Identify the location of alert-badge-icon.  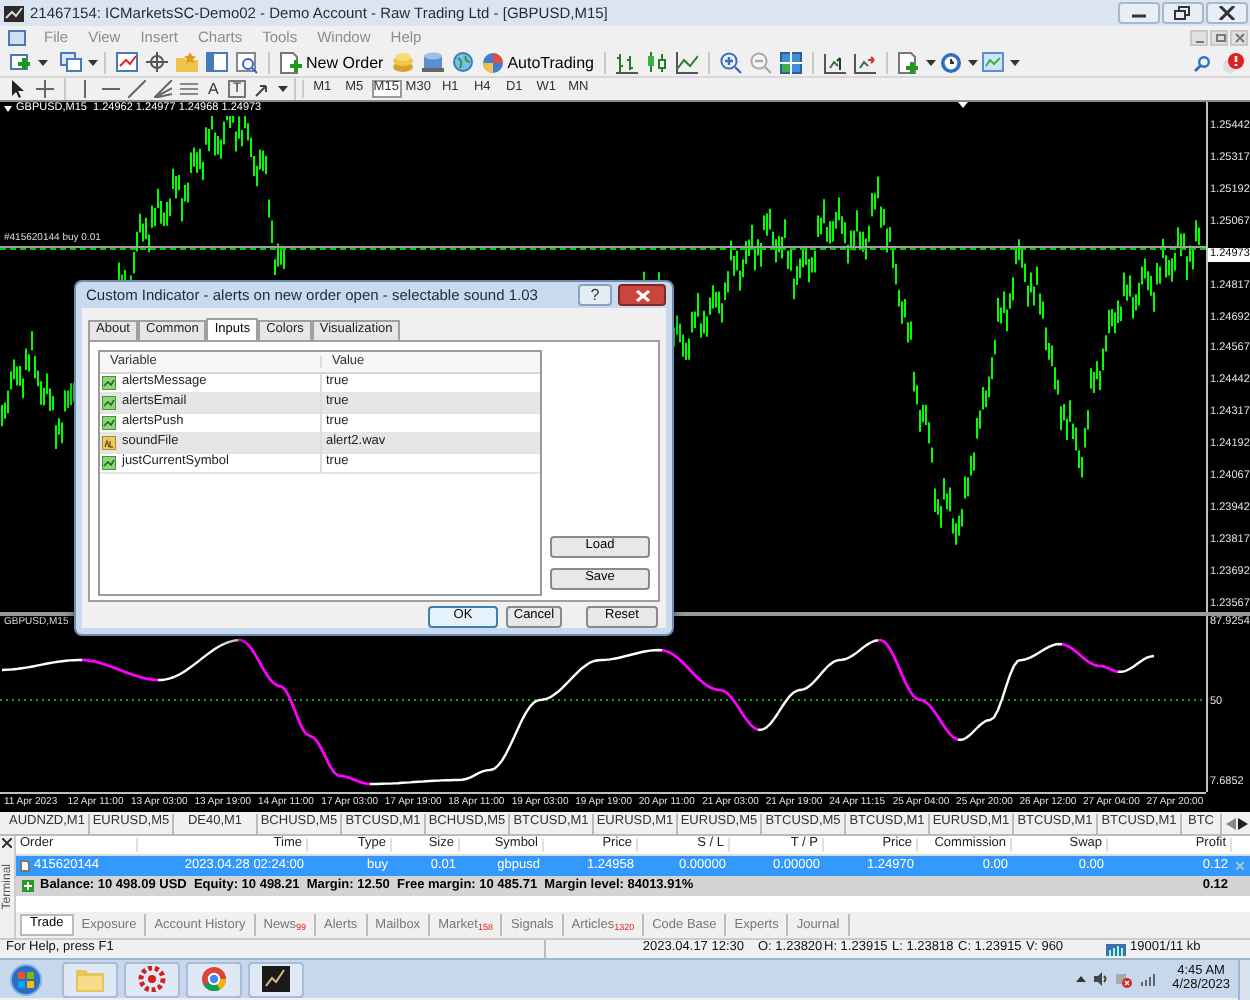
(1233, 63).